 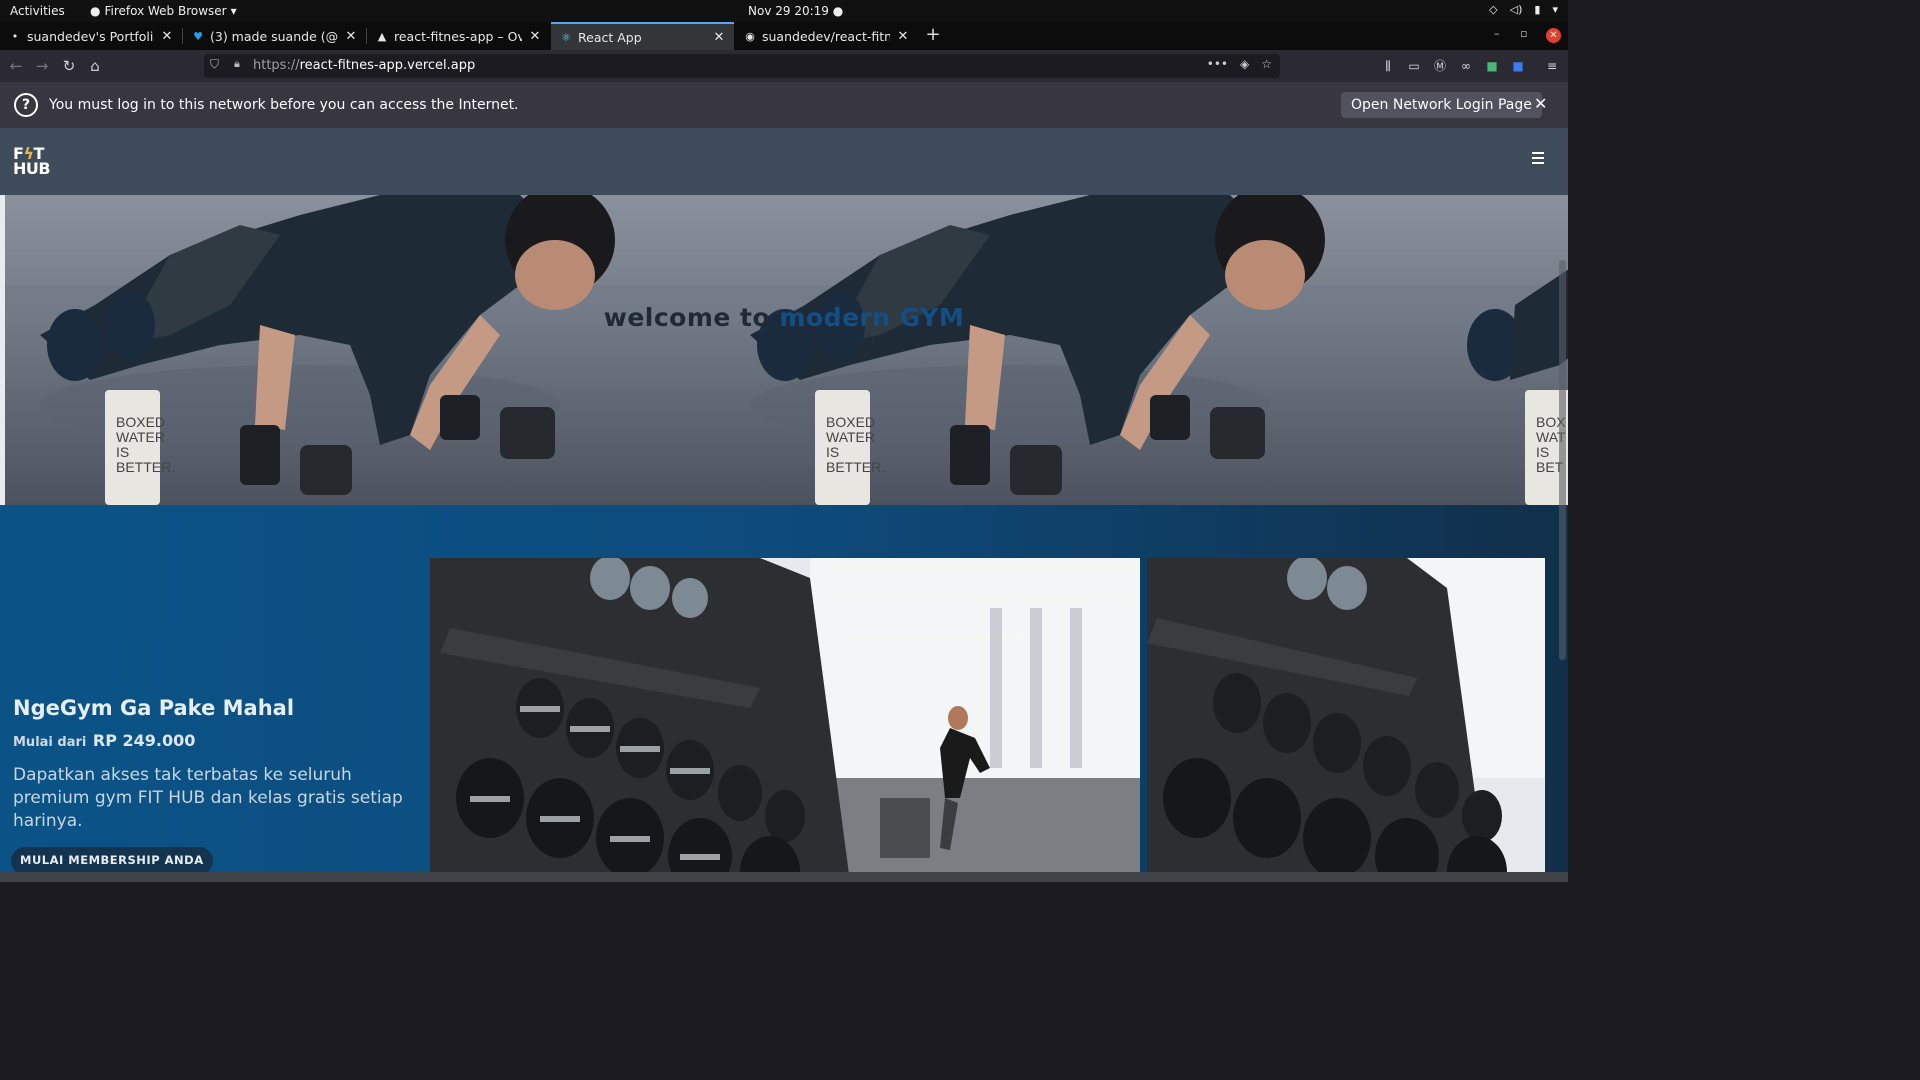 I want to click on site-header: FϟT HUB, so click(x=784, y=161).